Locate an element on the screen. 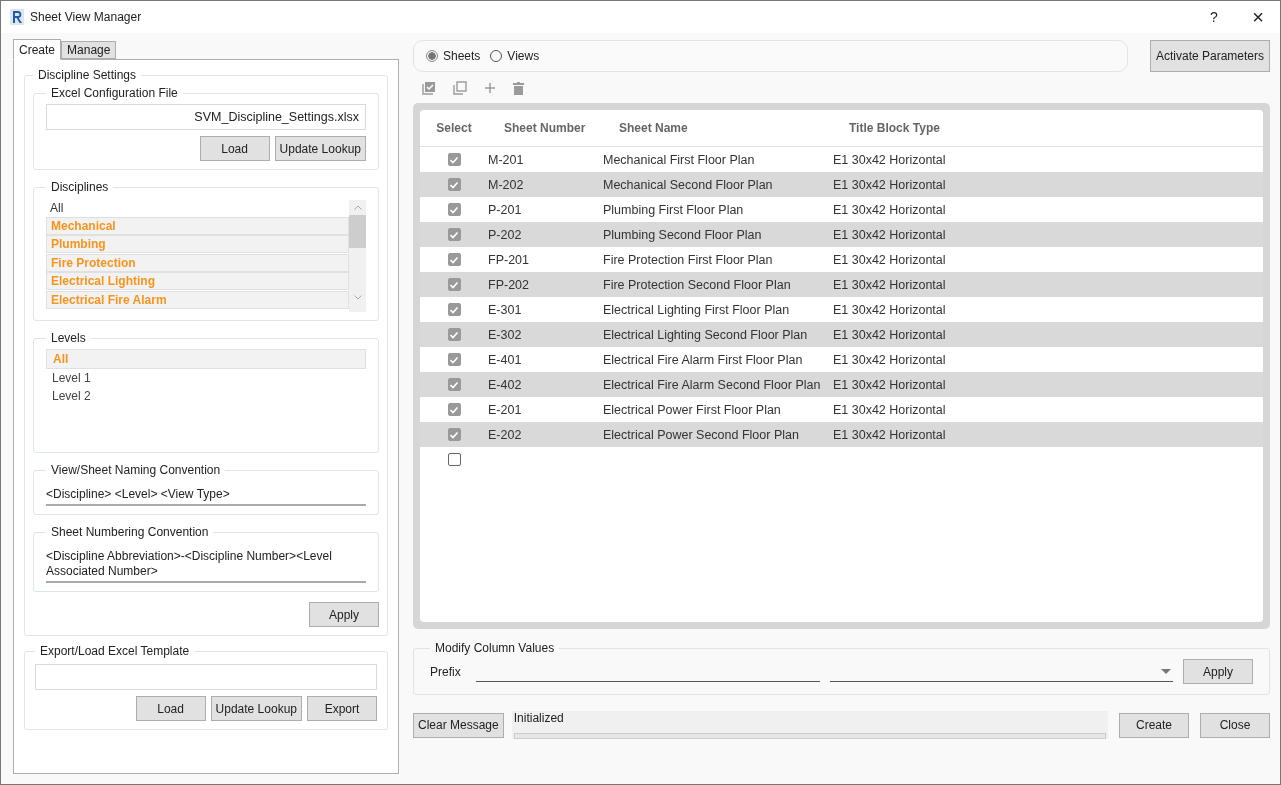 The image size is (1281, 785). table-row: E-401 Electrical Fire Alarm First Floor Plan E1 30x42 Horizontal is located at coordinates (841, 359).